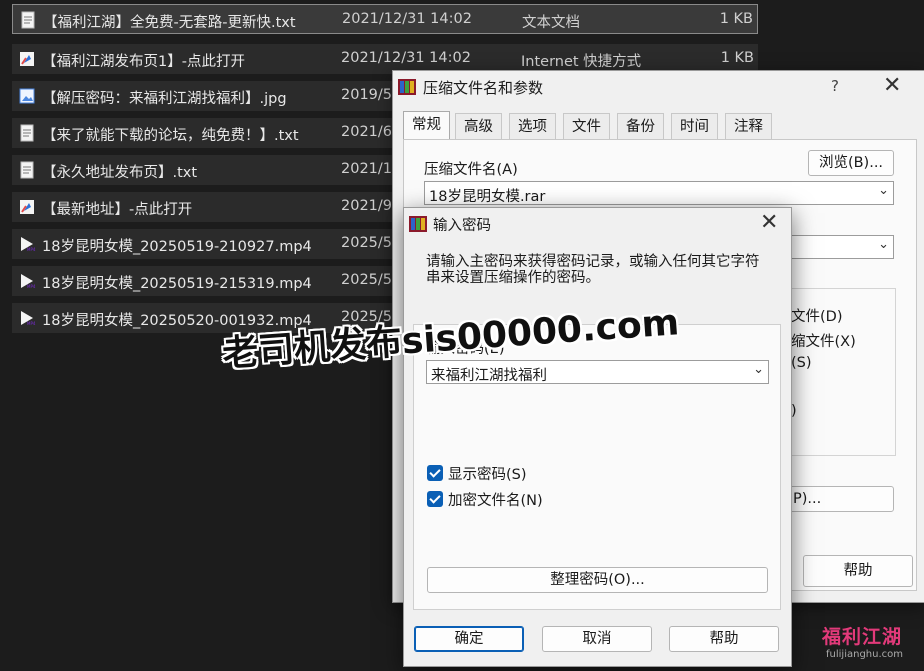  Describe the element at coordinates (581, 62) in the screenshot. I see `file-type: Internet 快捷方式` at that location.